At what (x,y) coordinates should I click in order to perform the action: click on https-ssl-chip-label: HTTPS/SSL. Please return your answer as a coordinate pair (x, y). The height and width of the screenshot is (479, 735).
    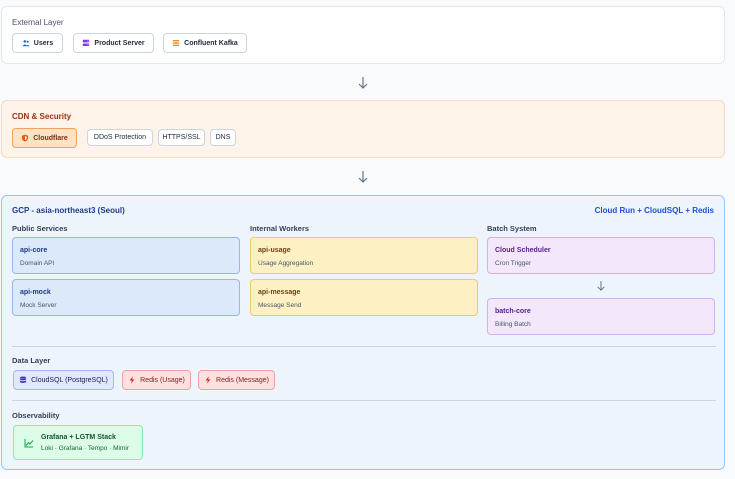
    Looking at the image, I should click on (181, 137).